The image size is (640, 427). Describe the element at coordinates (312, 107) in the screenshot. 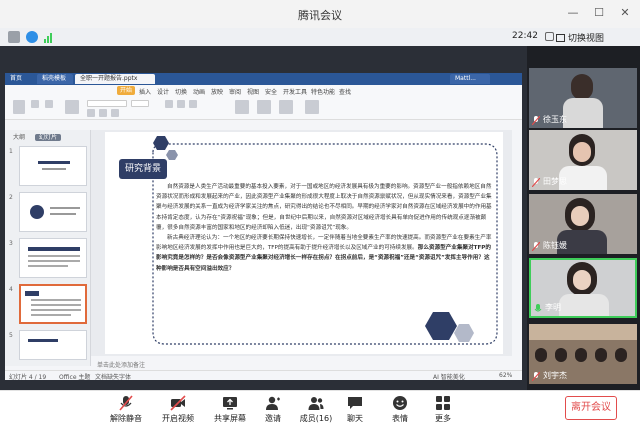

I see `replace-icon` at that location.